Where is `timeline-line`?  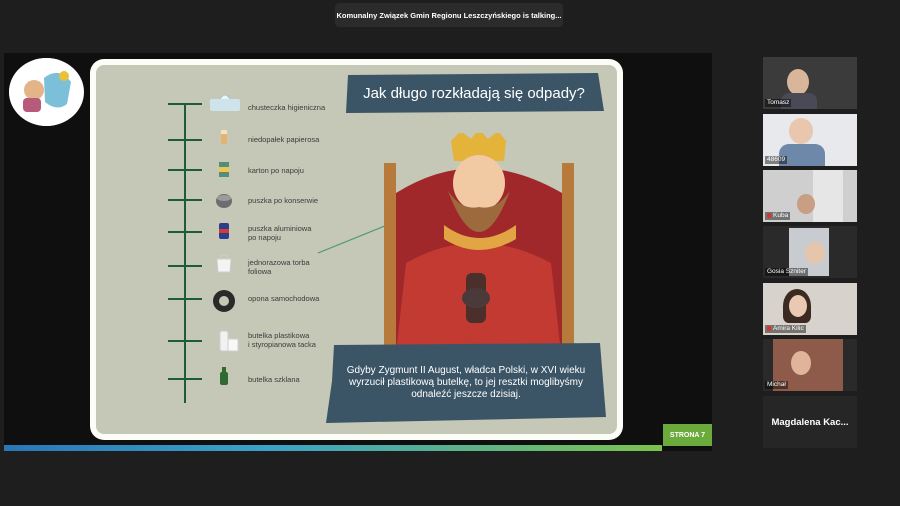 timeline-line is located at coordinates (185, 253).